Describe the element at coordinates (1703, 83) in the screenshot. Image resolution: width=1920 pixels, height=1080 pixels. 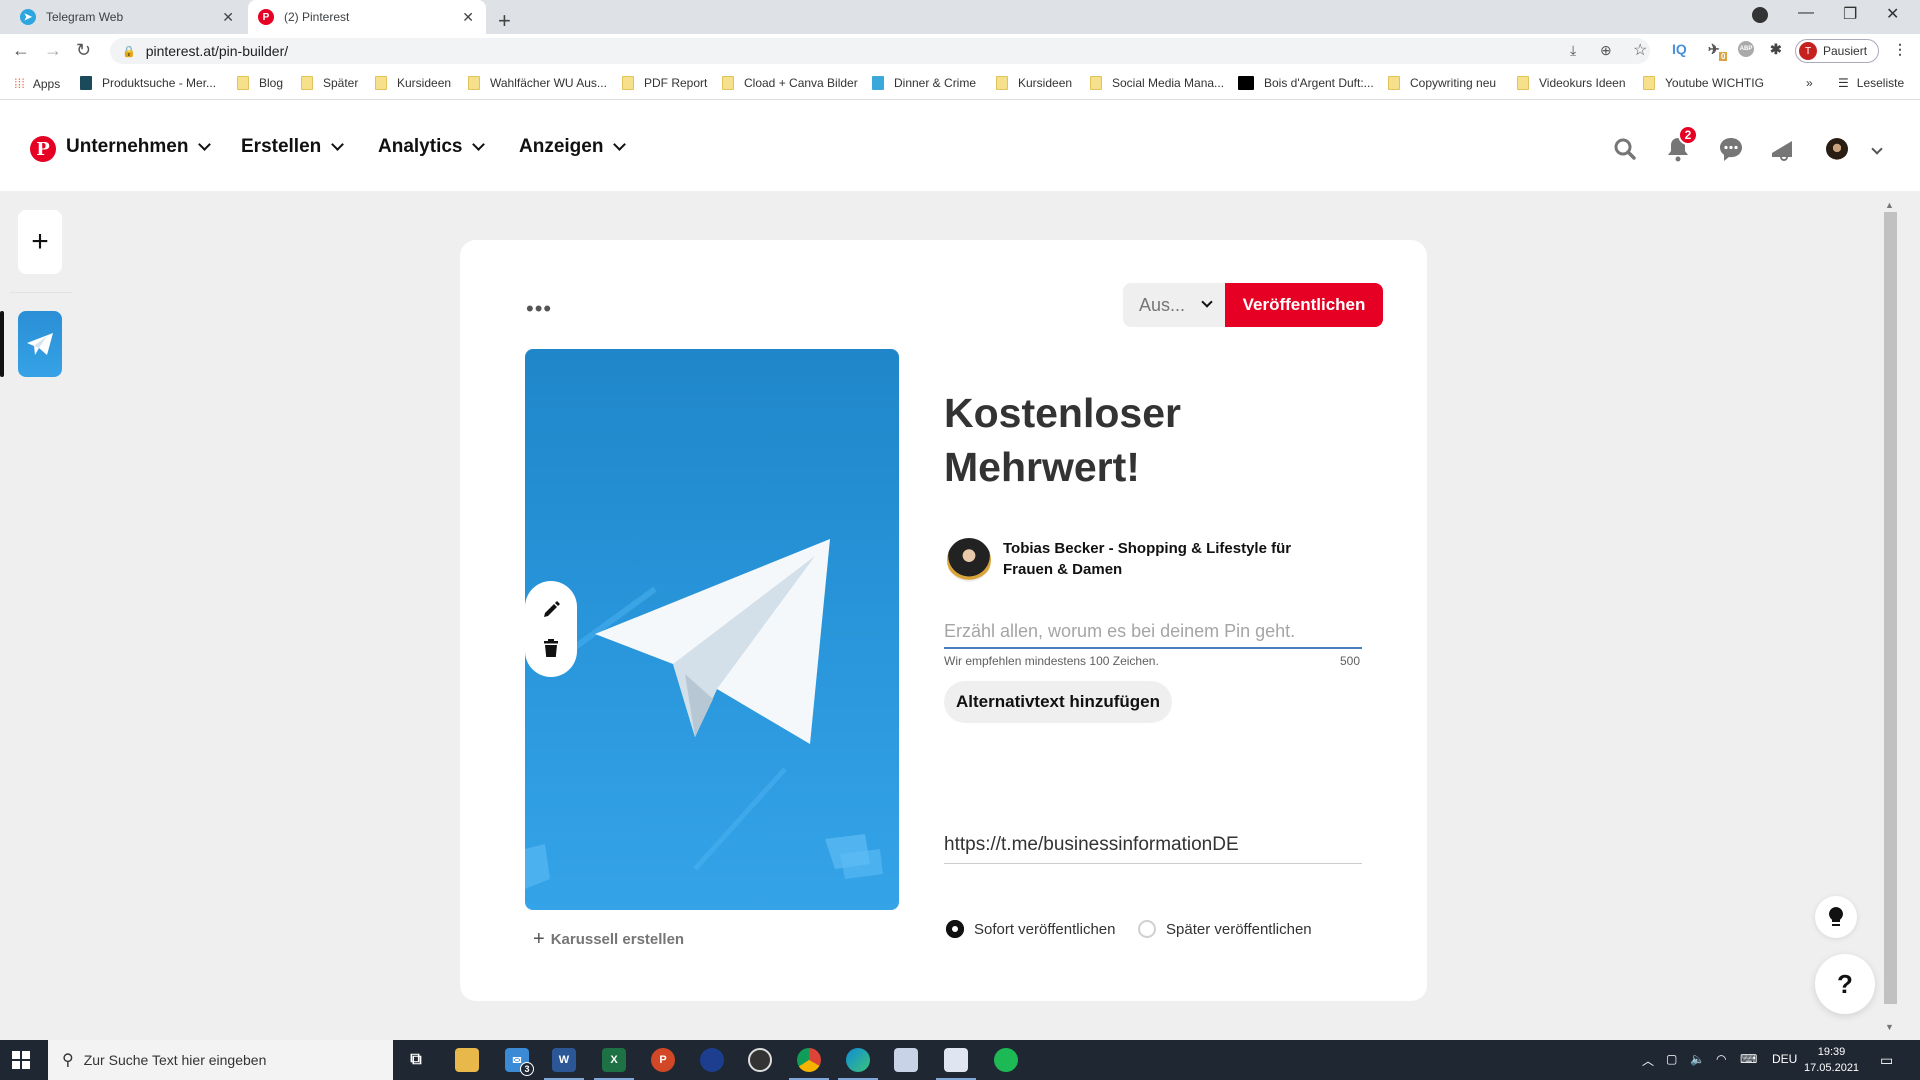
I see `bookmark-item: Youtube WICHTIG` at that location.